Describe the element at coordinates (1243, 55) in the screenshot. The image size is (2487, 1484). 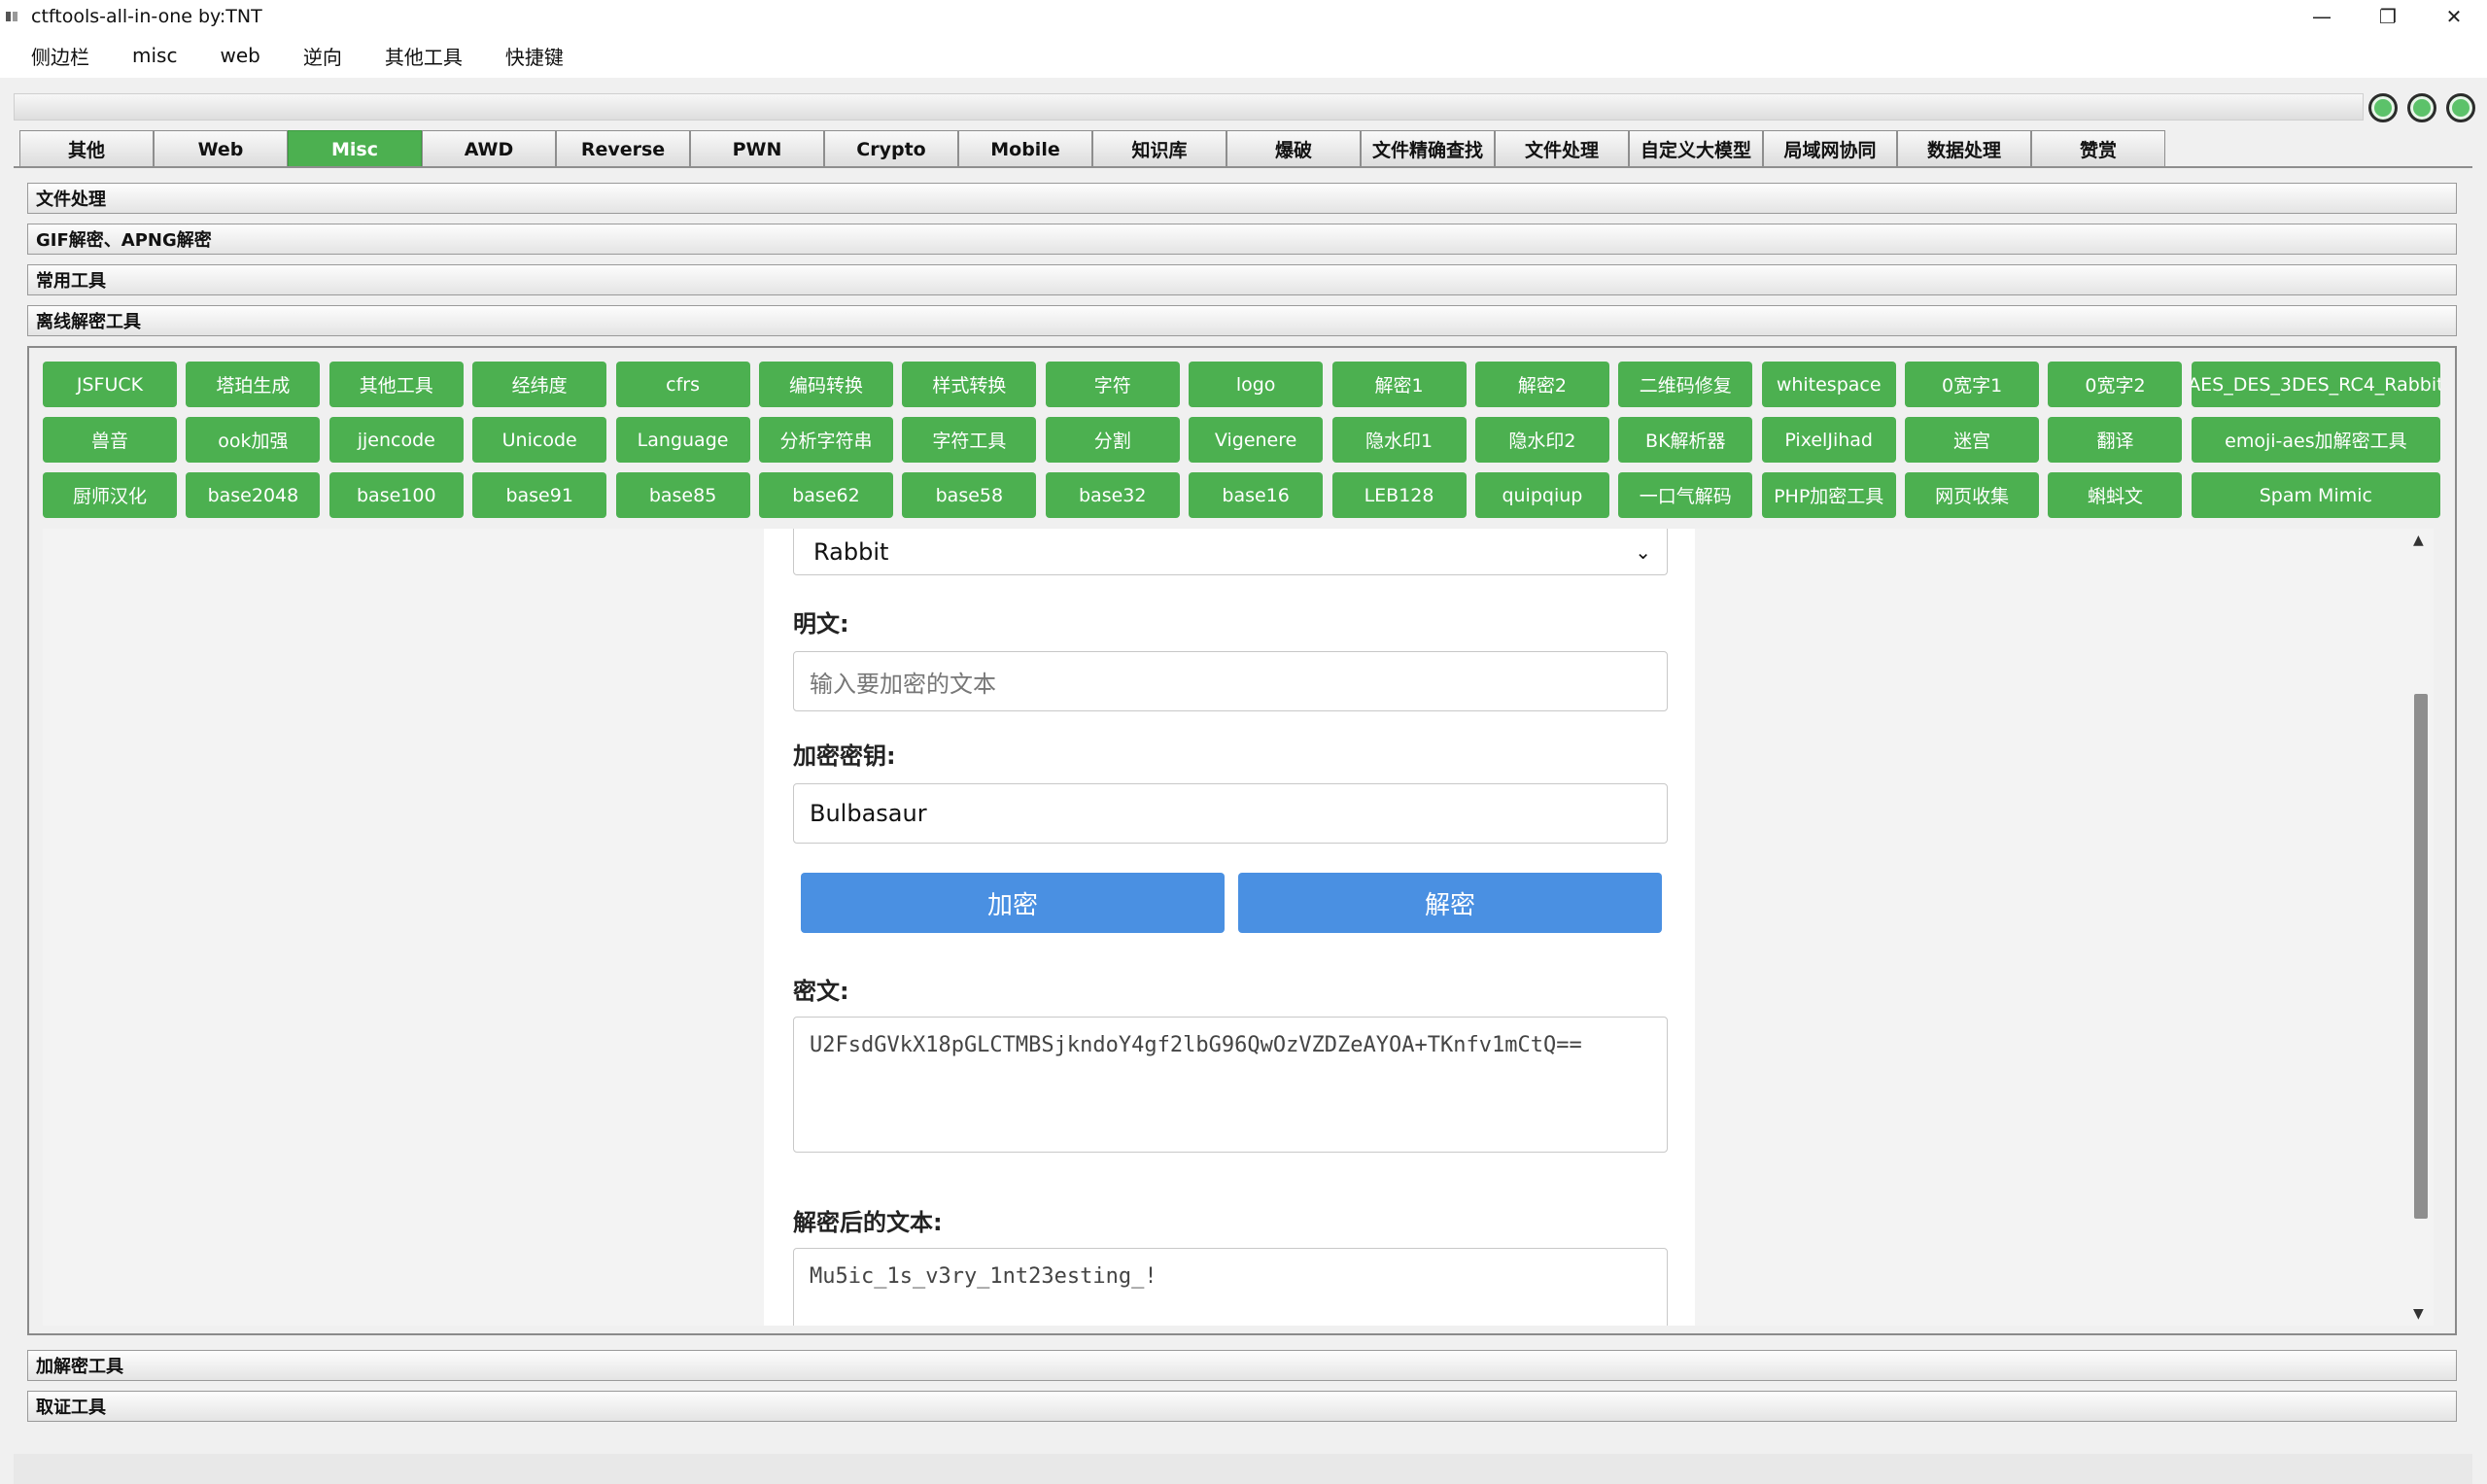
I see `menu-bar: 侧边栏 misc web 逆向 其他工具 快捷键` at that location.